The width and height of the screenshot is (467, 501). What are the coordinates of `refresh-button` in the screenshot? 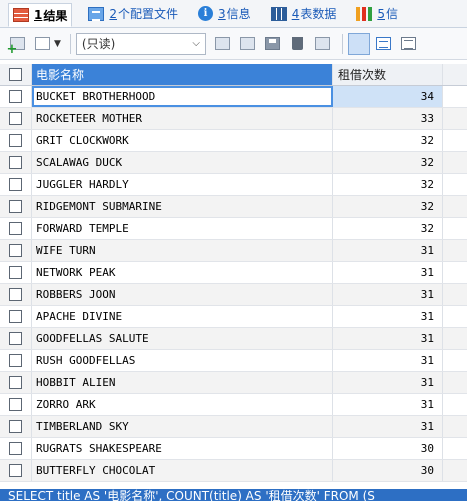 It's located at (323, 44).